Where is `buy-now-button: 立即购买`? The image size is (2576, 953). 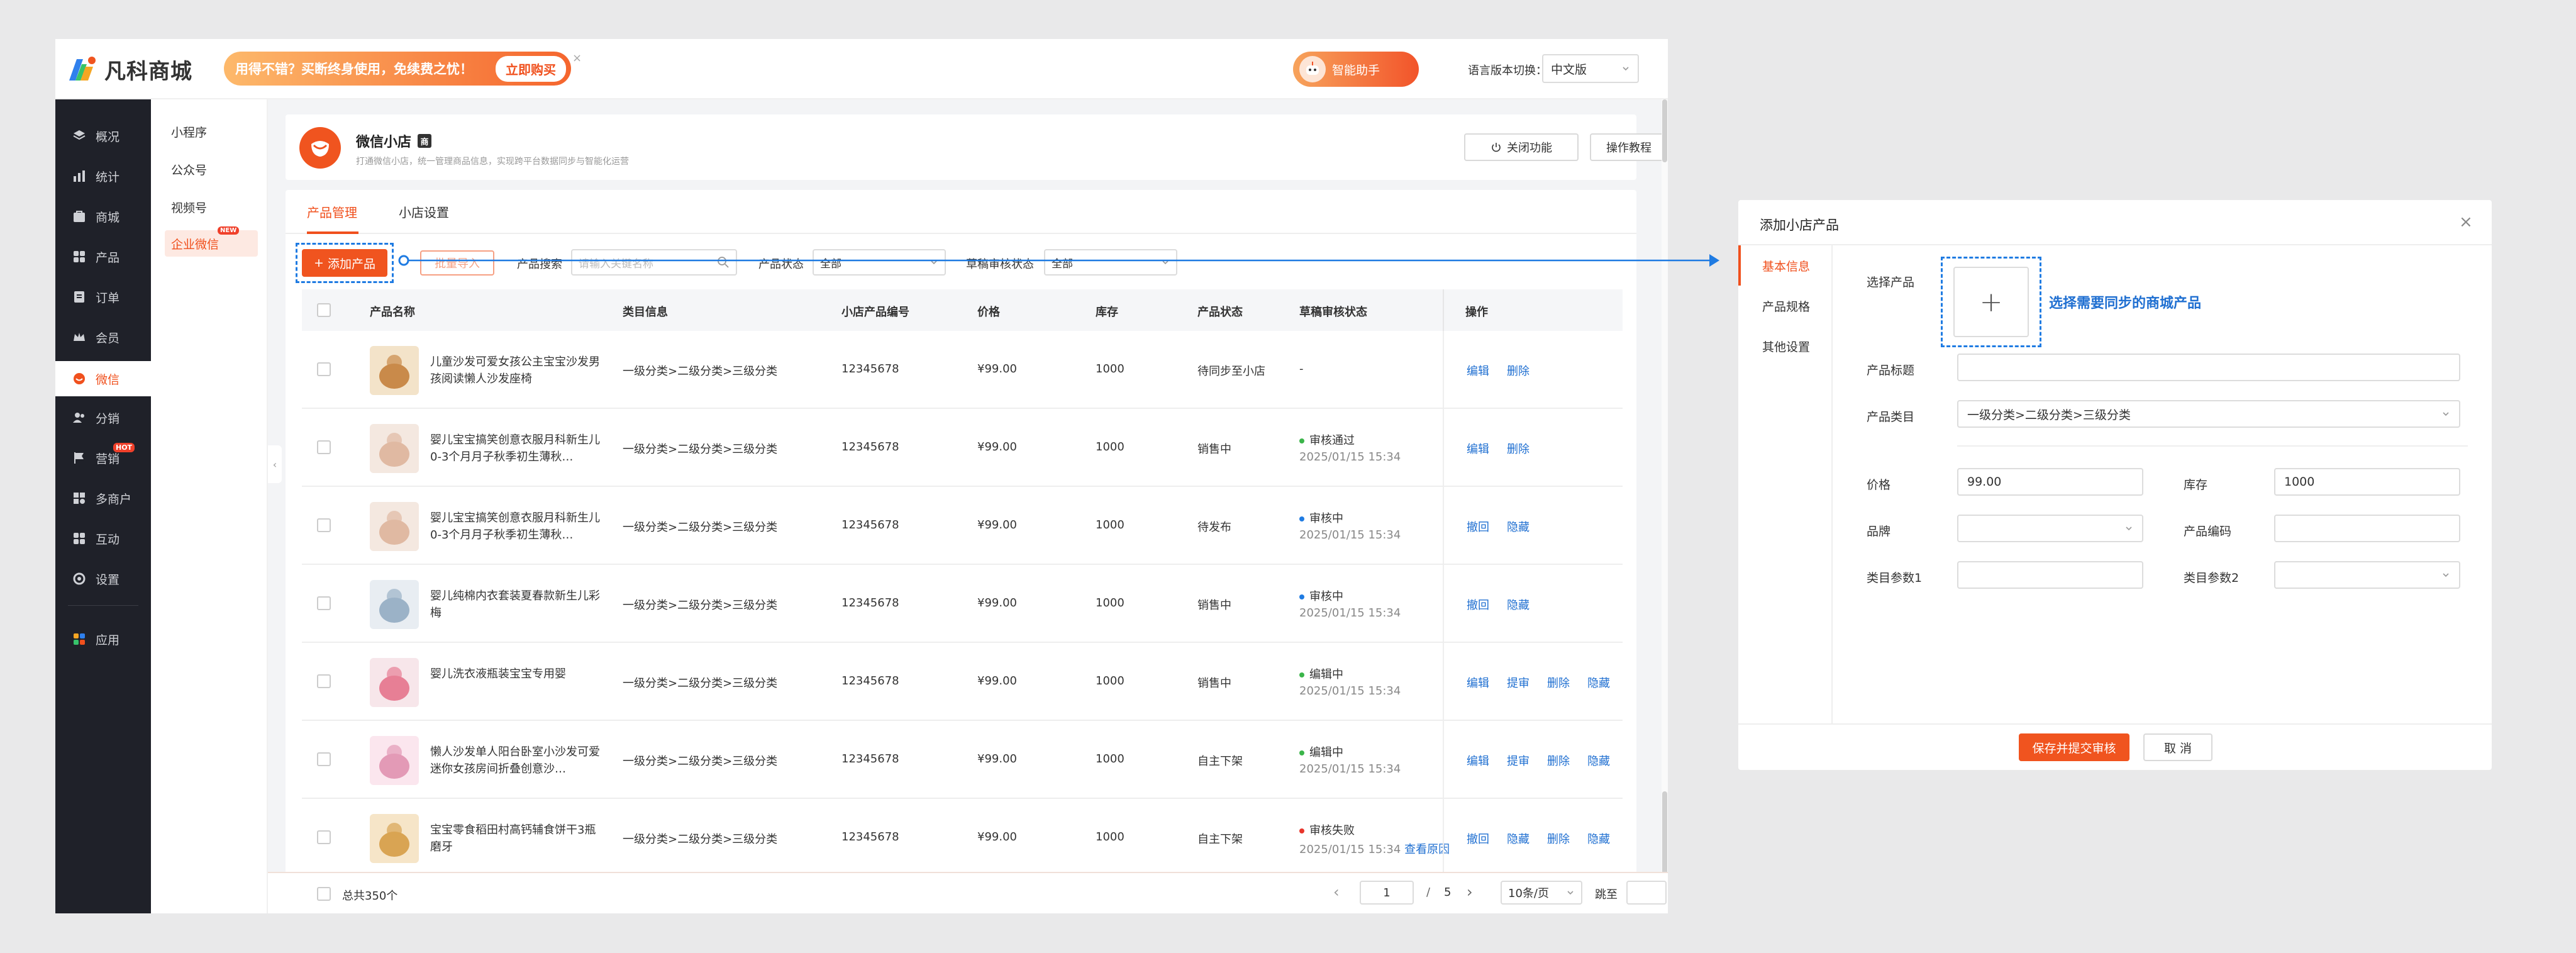
buy-now-button: 立即购买 is located at coordinates (531, 68).